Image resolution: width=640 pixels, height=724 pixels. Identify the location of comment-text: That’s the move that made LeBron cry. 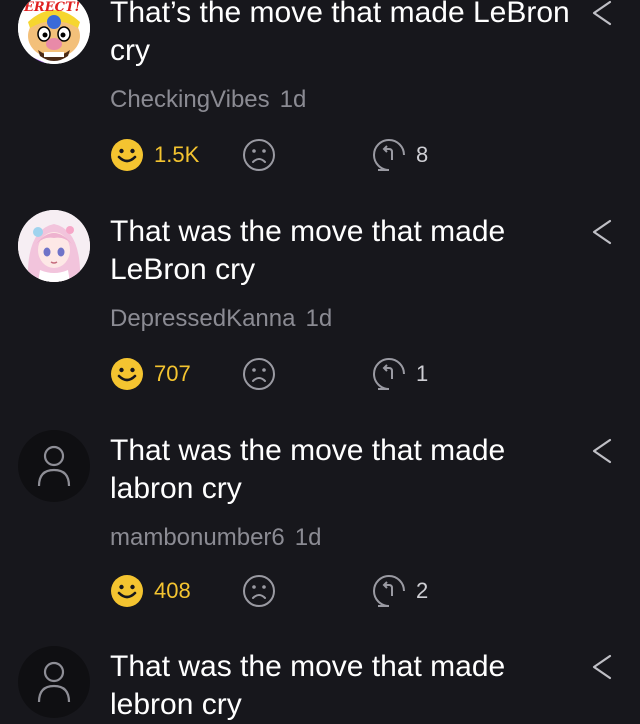
(340, 33).